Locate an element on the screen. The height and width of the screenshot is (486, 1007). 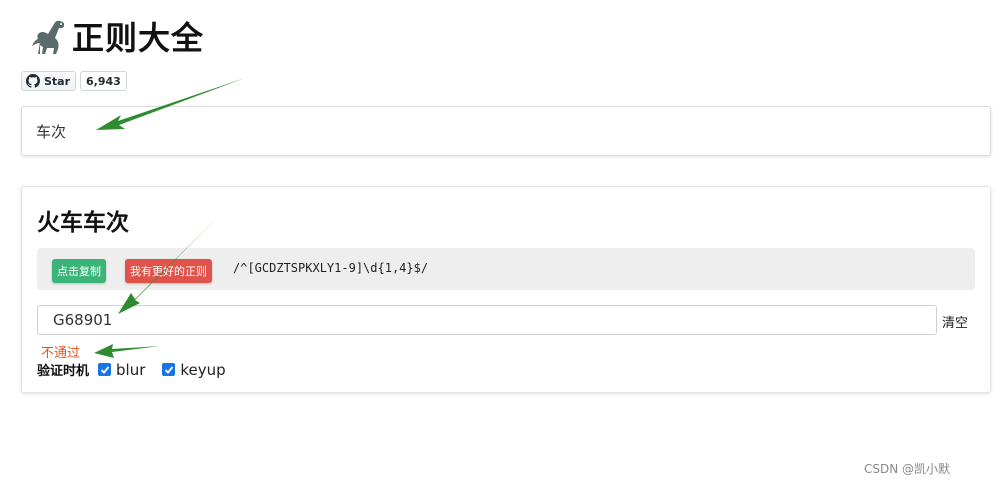
better-regex-button: 我有更好的正则 is located at coordinates (168, 271).